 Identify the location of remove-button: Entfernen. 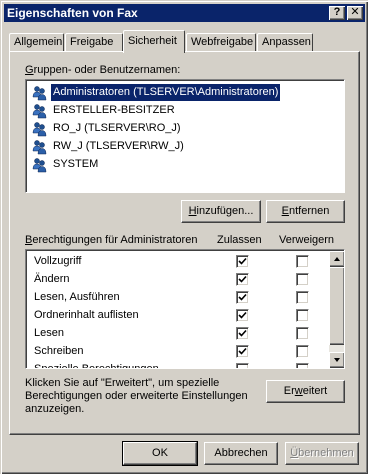
(305, 211).